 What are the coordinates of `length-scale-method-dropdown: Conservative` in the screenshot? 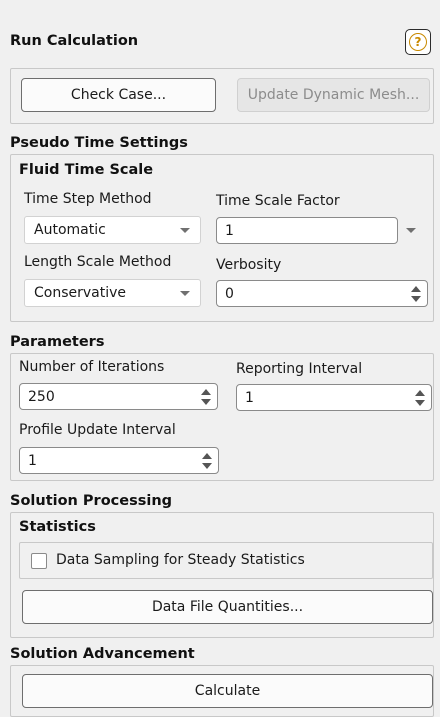 It's located at (112, 293).